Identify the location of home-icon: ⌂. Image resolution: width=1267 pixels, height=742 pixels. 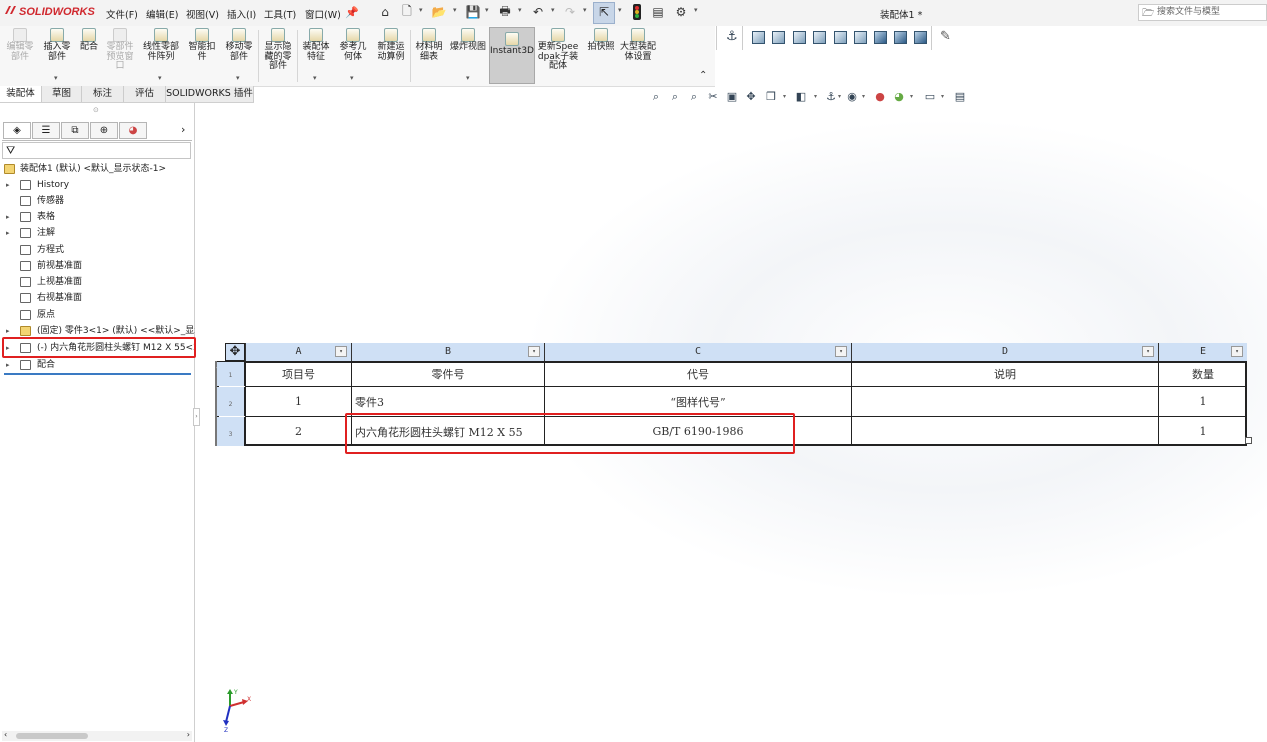
(385, 12).